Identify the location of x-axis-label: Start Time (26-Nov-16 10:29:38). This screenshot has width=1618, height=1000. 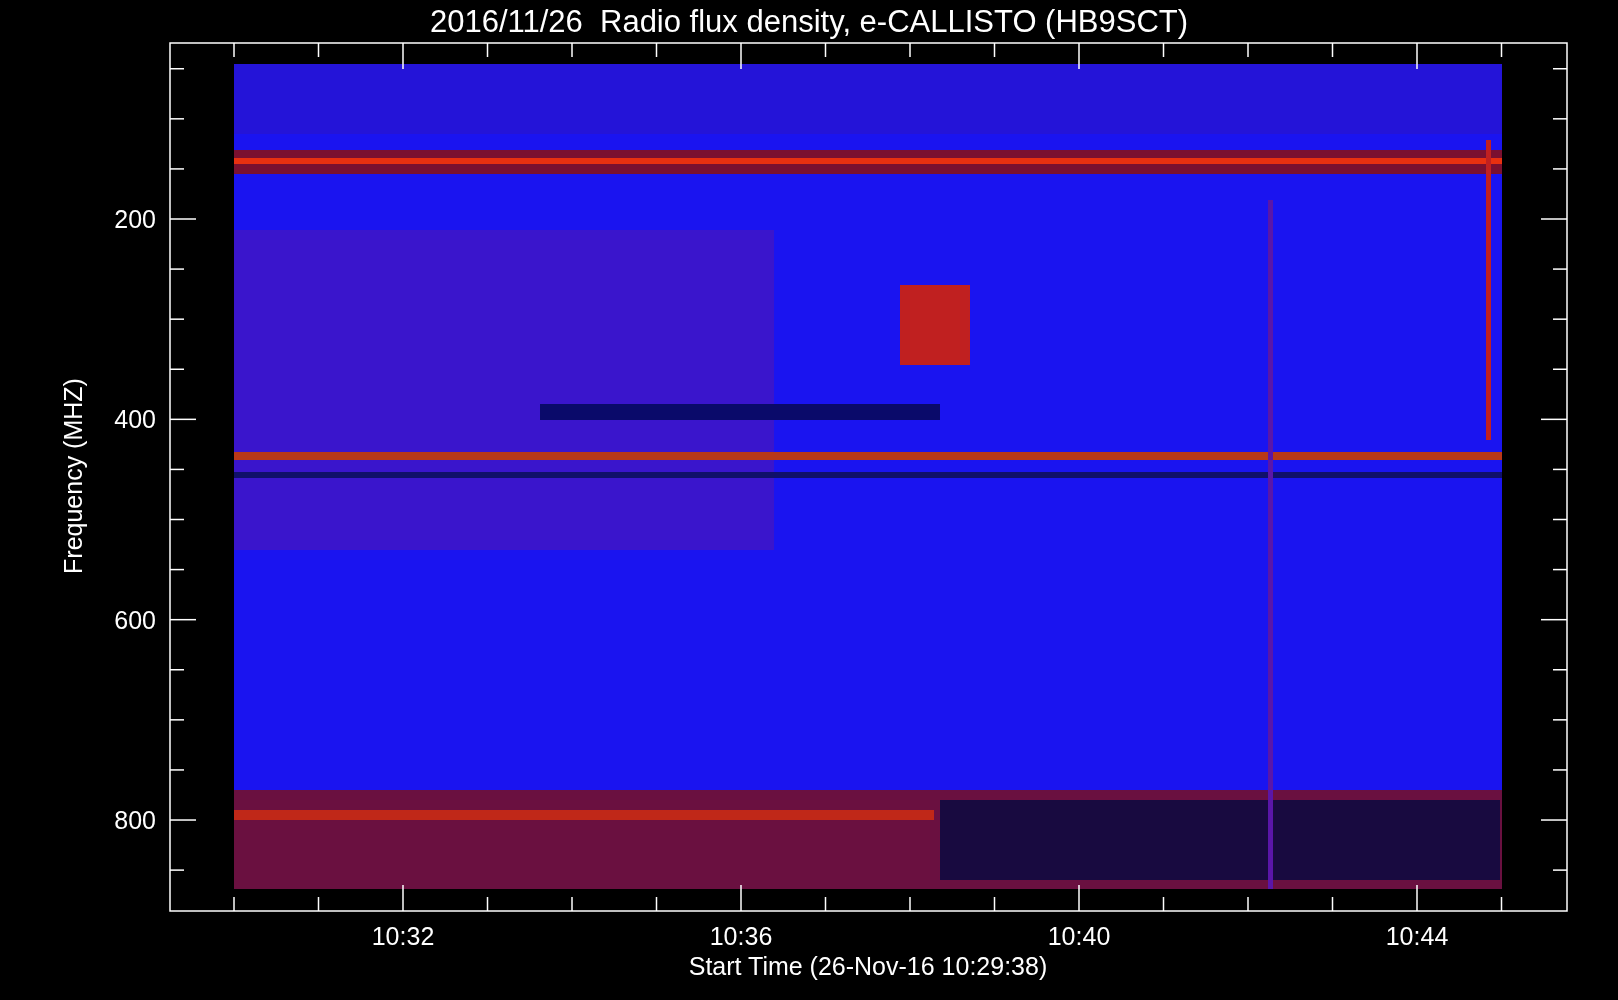
(868, 966).